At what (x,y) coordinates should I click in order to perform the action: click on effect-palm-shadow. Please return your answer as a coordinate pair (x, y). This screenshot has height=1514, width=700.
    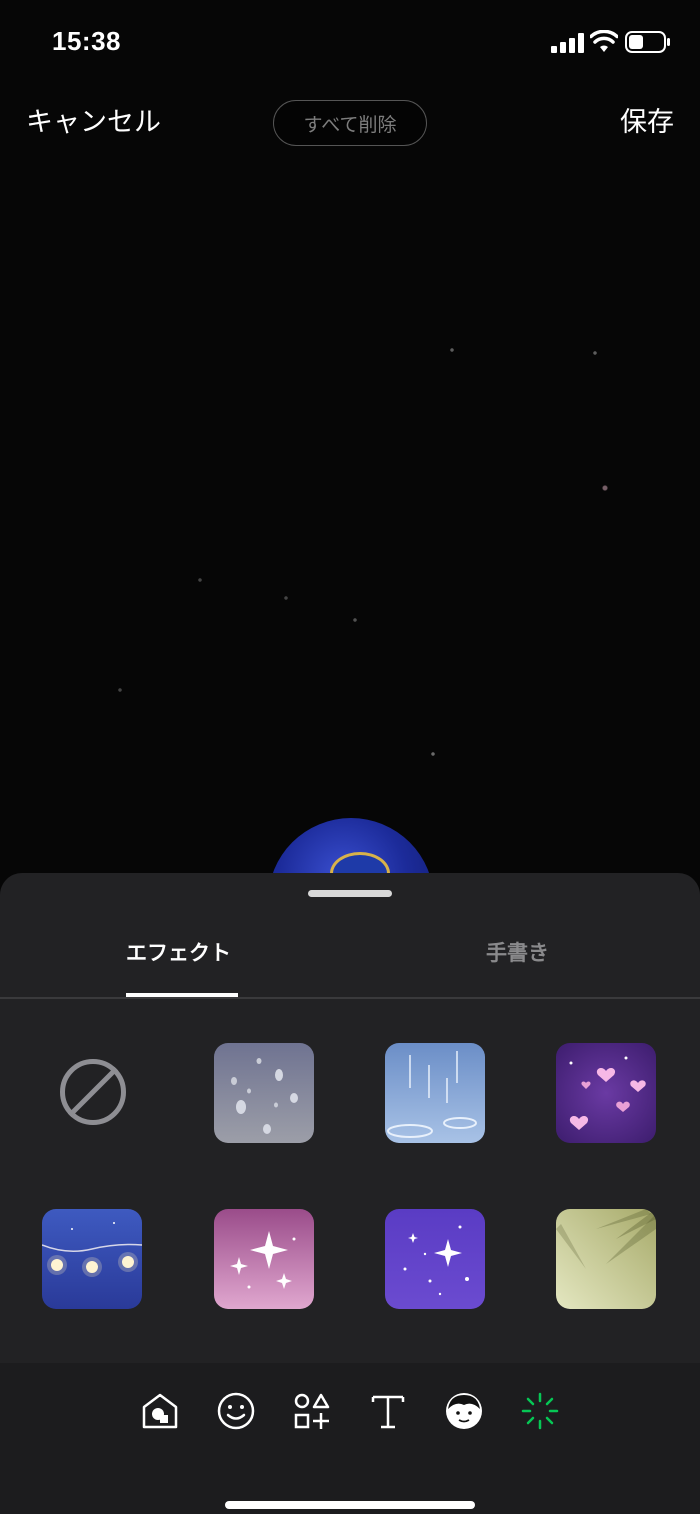
    Looking at the image, I should click on (606, 1259).